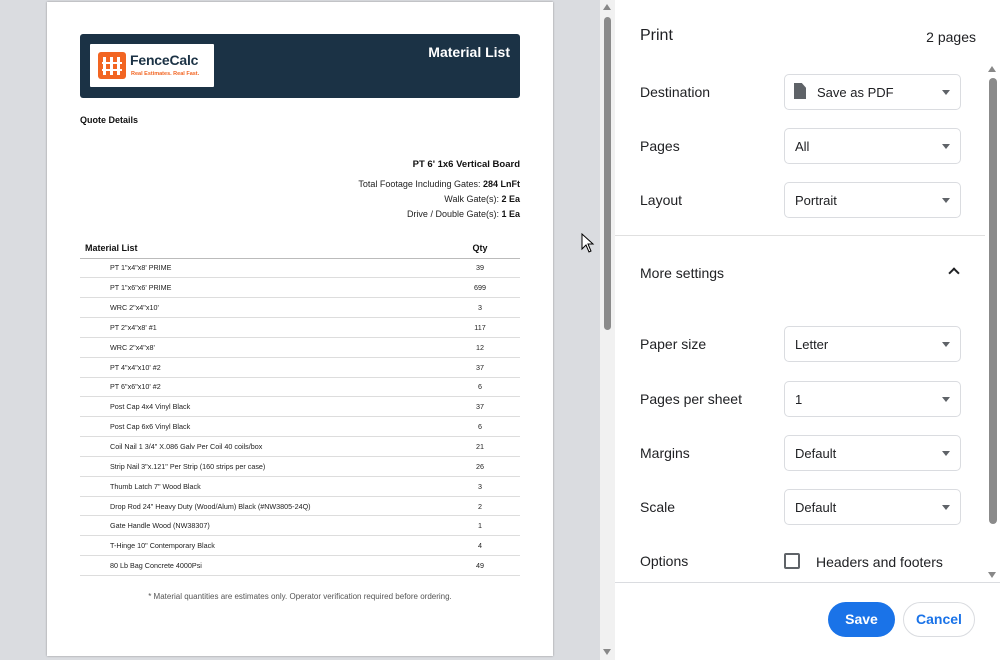  I want to click on scale-select: Default, so click(872, 507).